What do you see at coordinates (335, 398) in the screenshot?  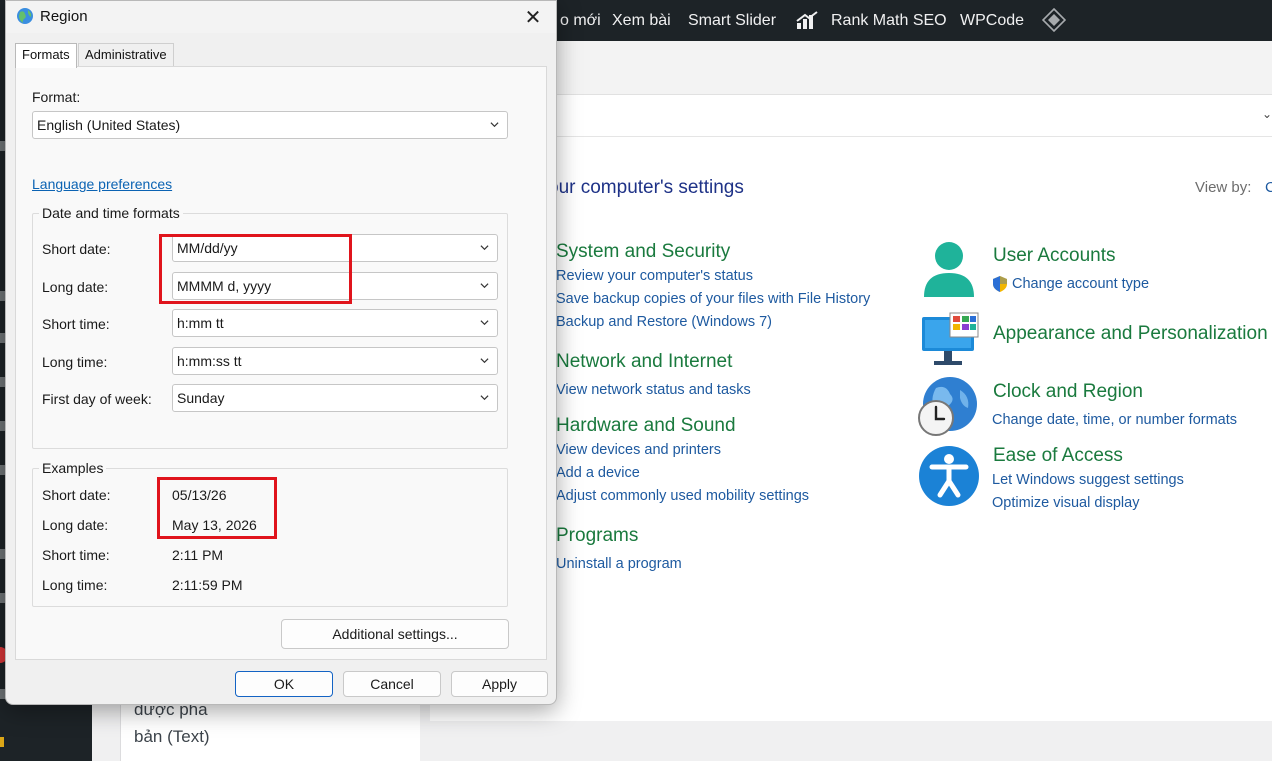 I see `first-day-of-week-select: Sunday` at bounding box center [335, 398].